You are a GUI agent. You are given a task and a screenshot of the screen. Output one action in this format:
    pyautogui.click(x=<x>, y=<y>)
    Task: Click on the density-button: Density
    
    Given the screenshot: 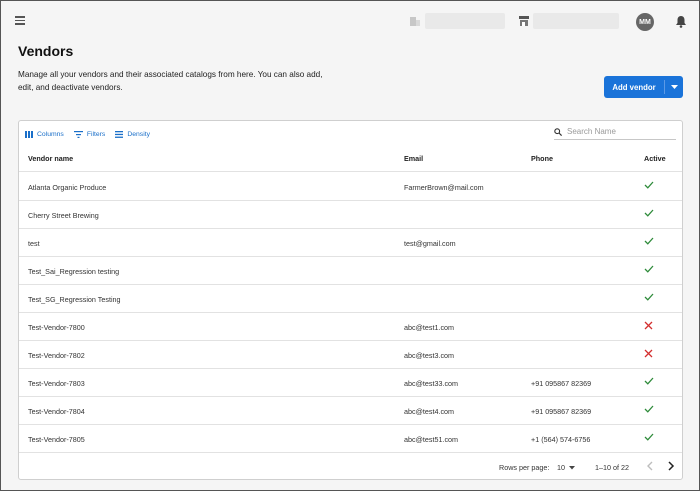 What is the action you would take?
    pyautogui.click(x=133, y=134)
    